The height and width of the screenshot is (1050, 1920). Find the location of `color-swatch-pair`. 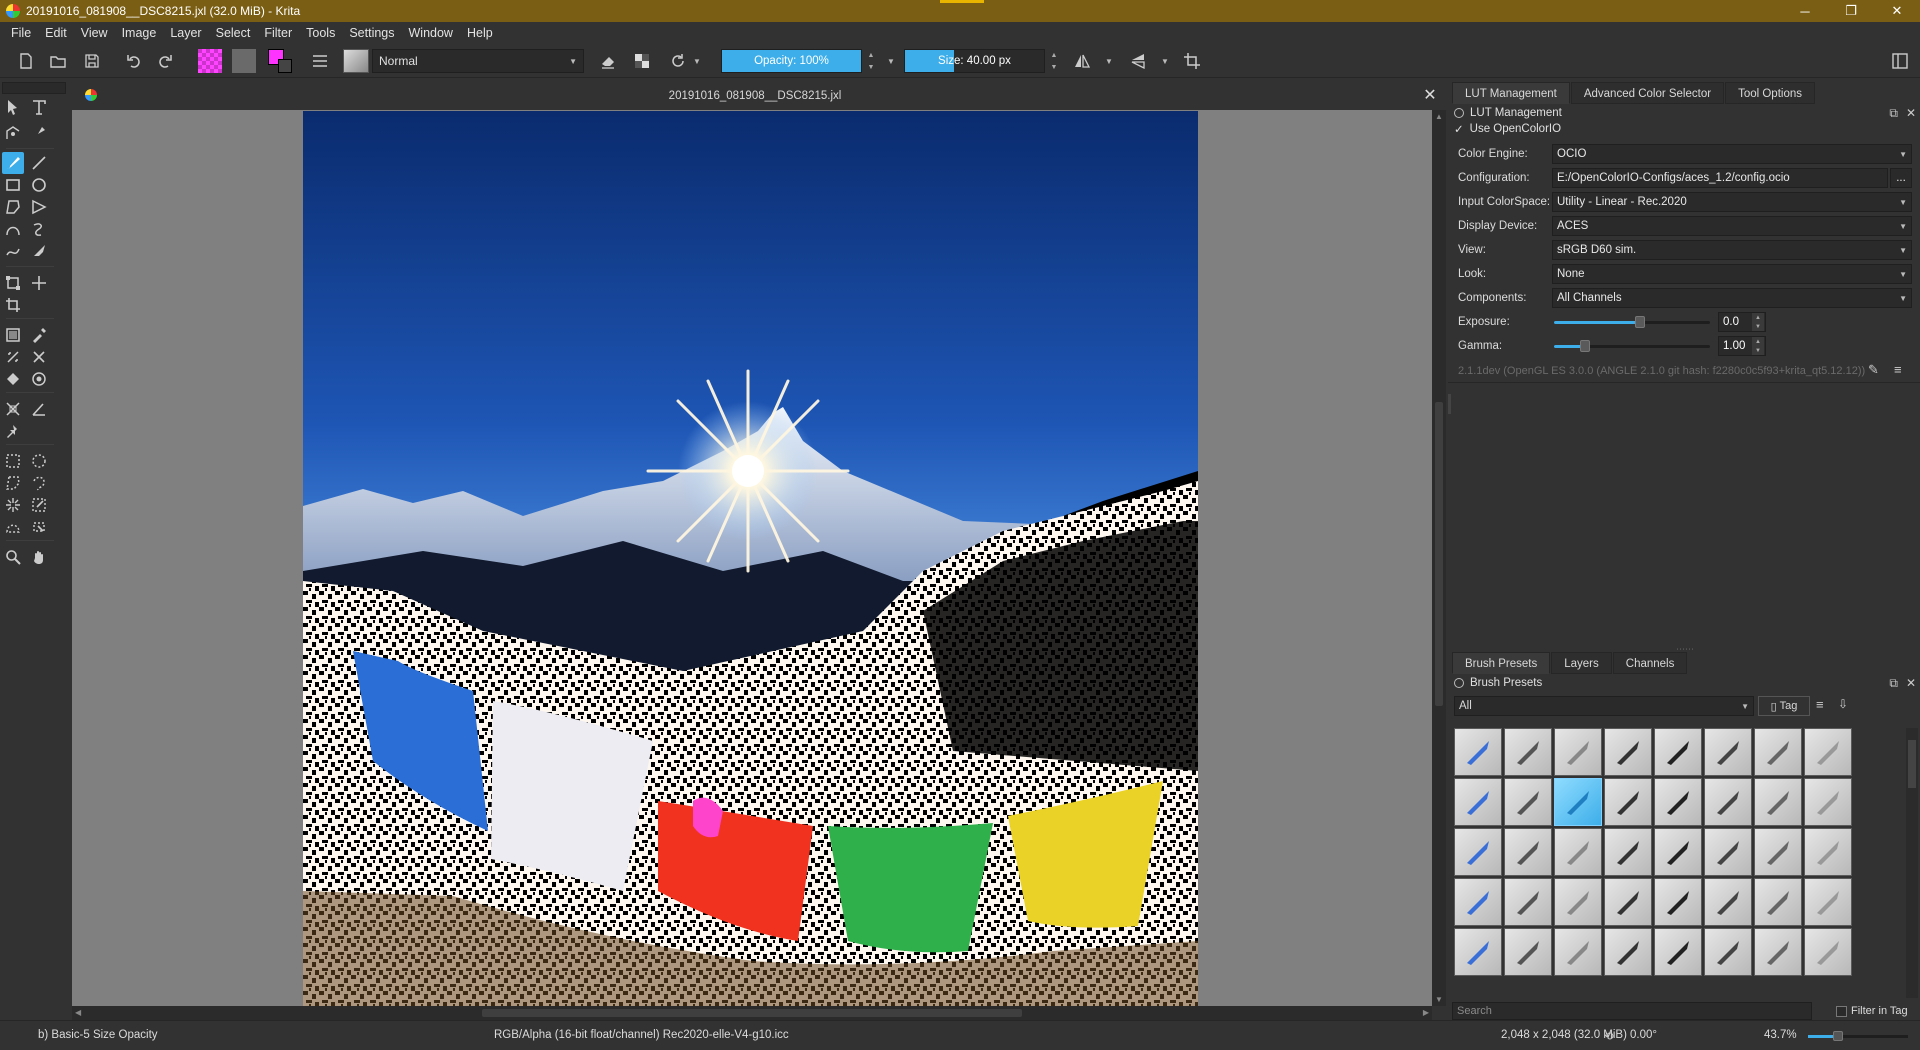

color-swatch-pair is located at coordinates (282, 61).